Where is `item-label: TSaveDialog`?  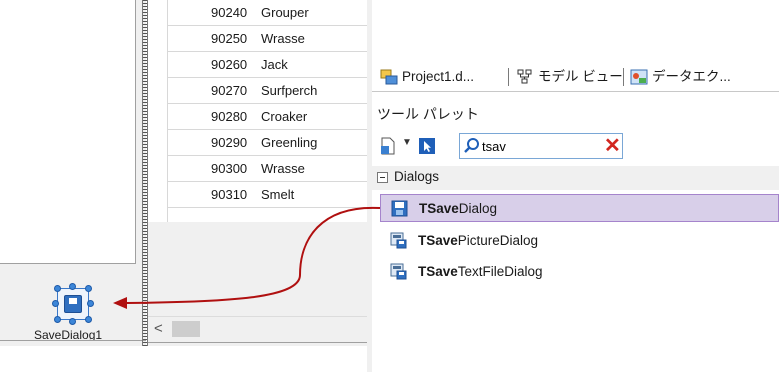 item-label: TSaveDialog is located at coordinates (458, 208).